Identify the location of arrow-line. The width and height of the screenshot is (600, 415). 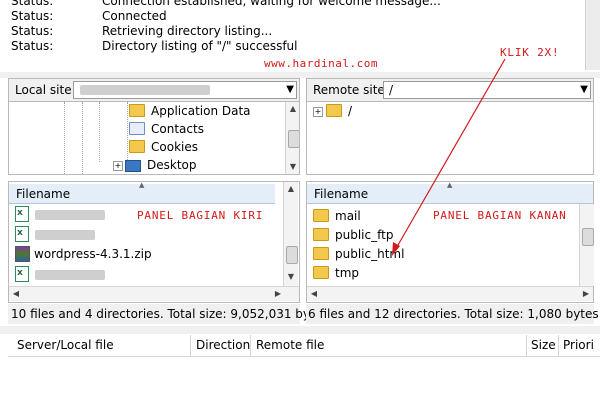
(449, 155).